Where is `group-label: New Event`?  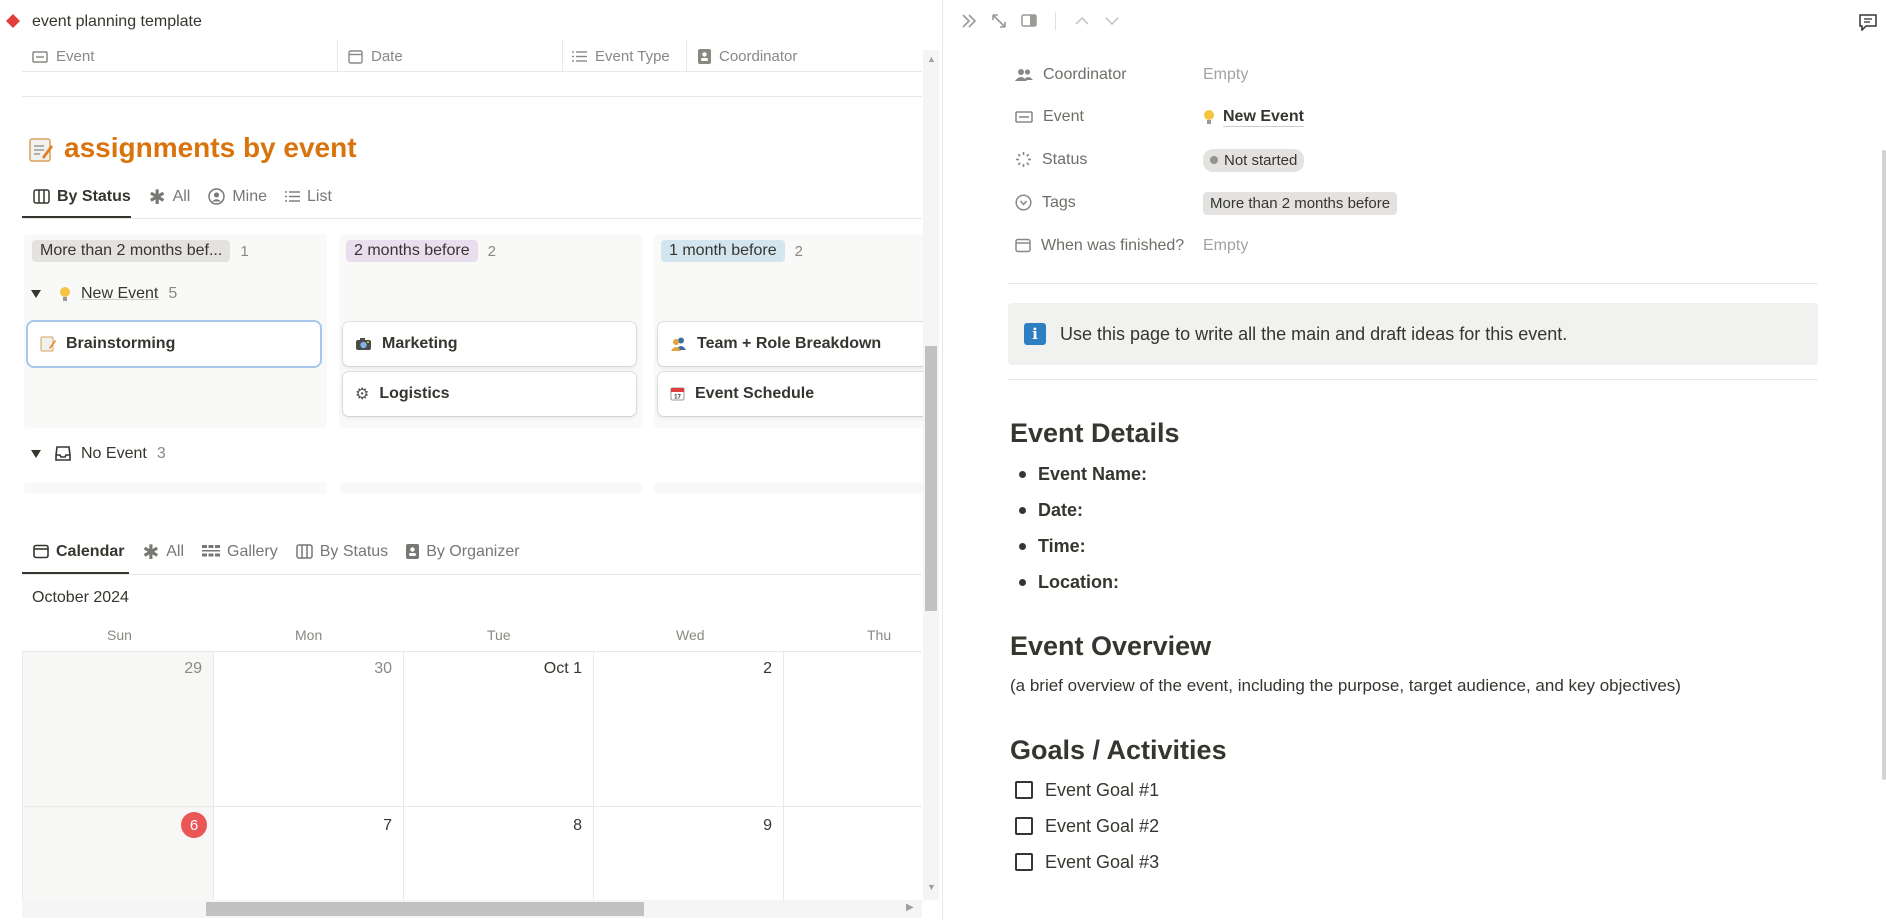 group-label: New Event is located at coordinates (120, 293).